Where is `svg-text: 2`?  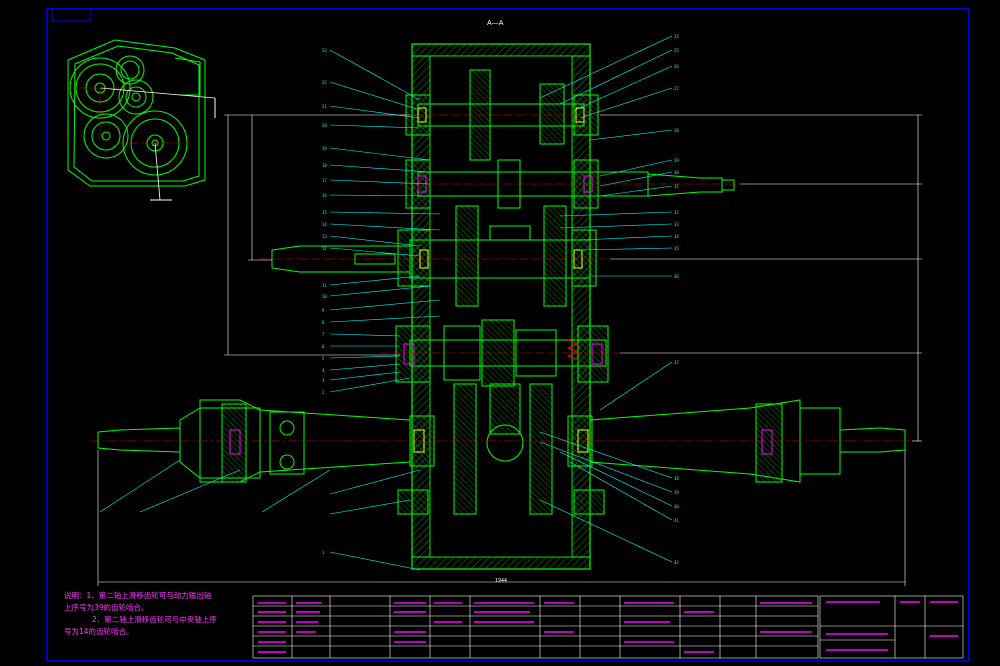 svg-text: 2 is located at coordinates (323, 392).